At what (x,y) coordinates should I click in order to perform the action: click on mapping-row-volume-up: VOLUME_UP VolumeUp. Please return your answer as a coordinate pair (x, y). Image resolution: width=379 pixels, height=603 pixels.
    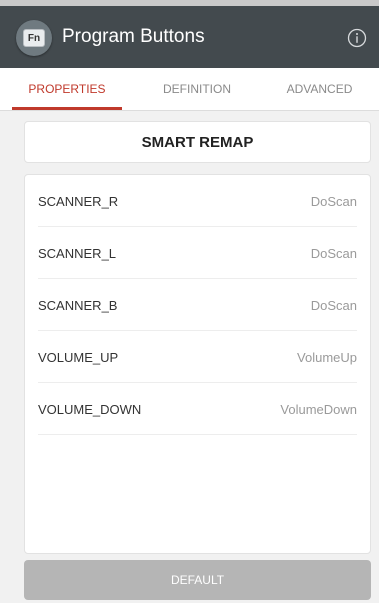
    Looking at the image, I should click on (197, 357).